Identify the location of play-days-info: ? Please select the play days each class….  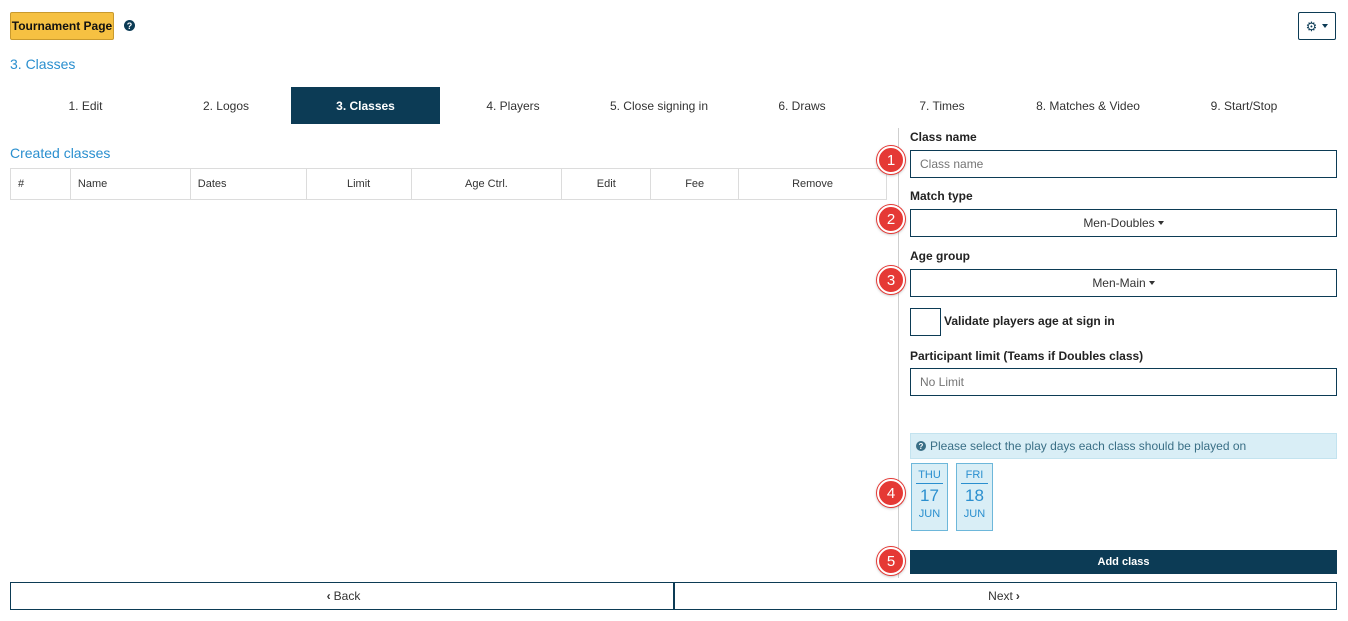
(1123, 446).